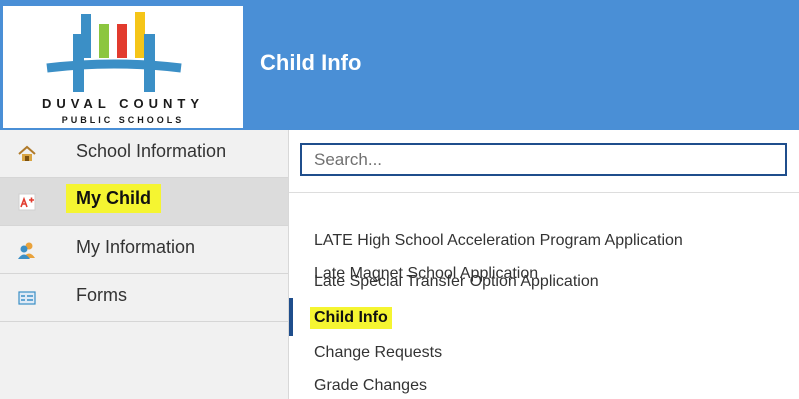 The height and width of the screenshot is (399, 799). I want to click on search-input, so click(544, 160).